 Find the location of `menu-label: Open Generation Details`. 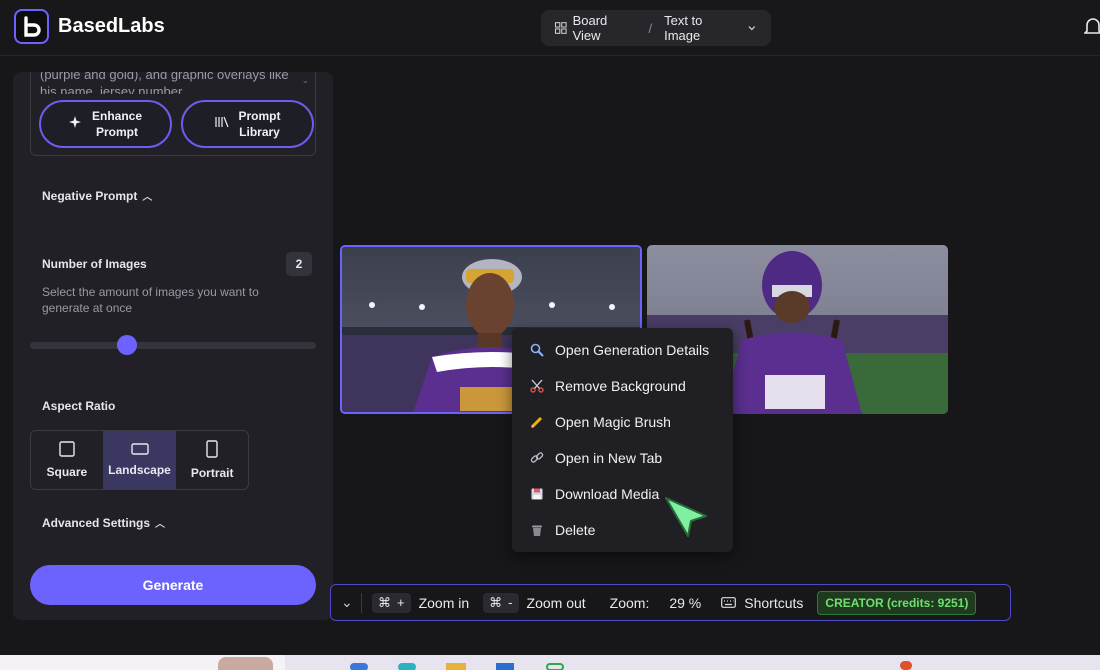

menu-label: Open Generation Details is located at coordinates (632, 350).